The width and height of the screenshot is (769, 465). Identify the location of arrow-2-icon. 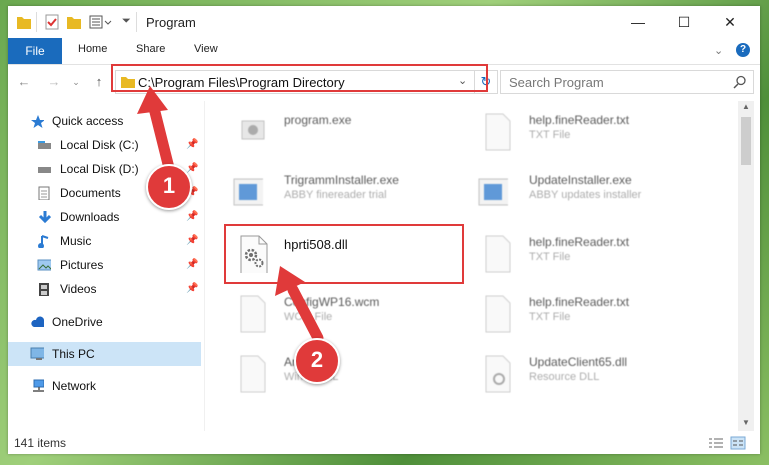
(299, 305).